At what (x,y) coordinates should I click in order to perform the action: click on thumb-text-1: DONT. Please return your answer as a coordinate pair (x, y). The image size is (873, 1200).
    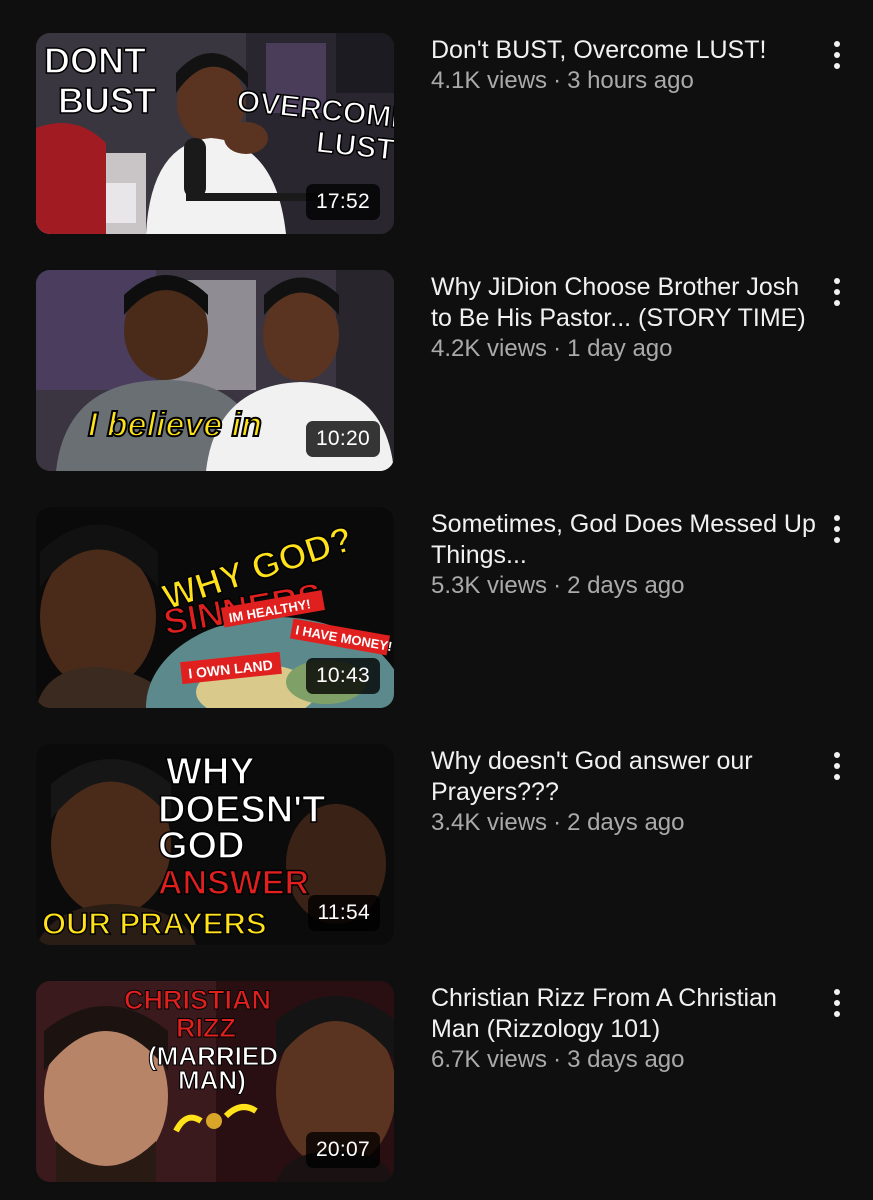
    Looking at the image, I should click on (95, 60).